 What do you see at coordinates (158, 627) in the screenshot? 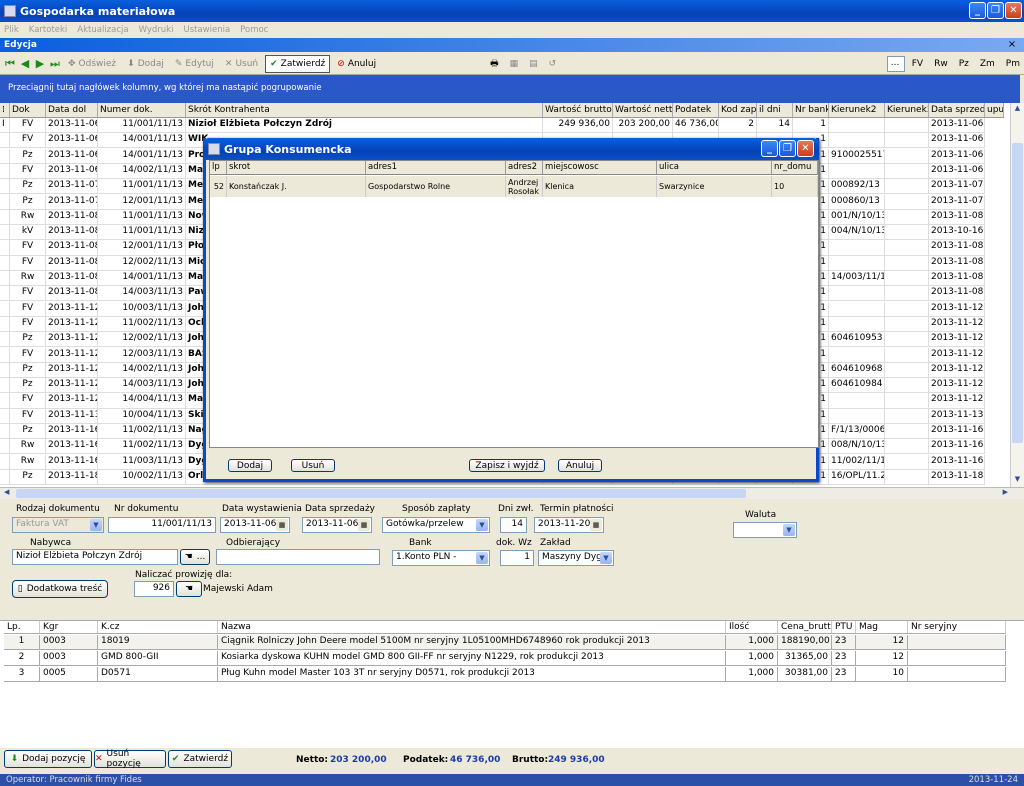
I see `line-header-3: K.cz` at bounding box center [158, 627].